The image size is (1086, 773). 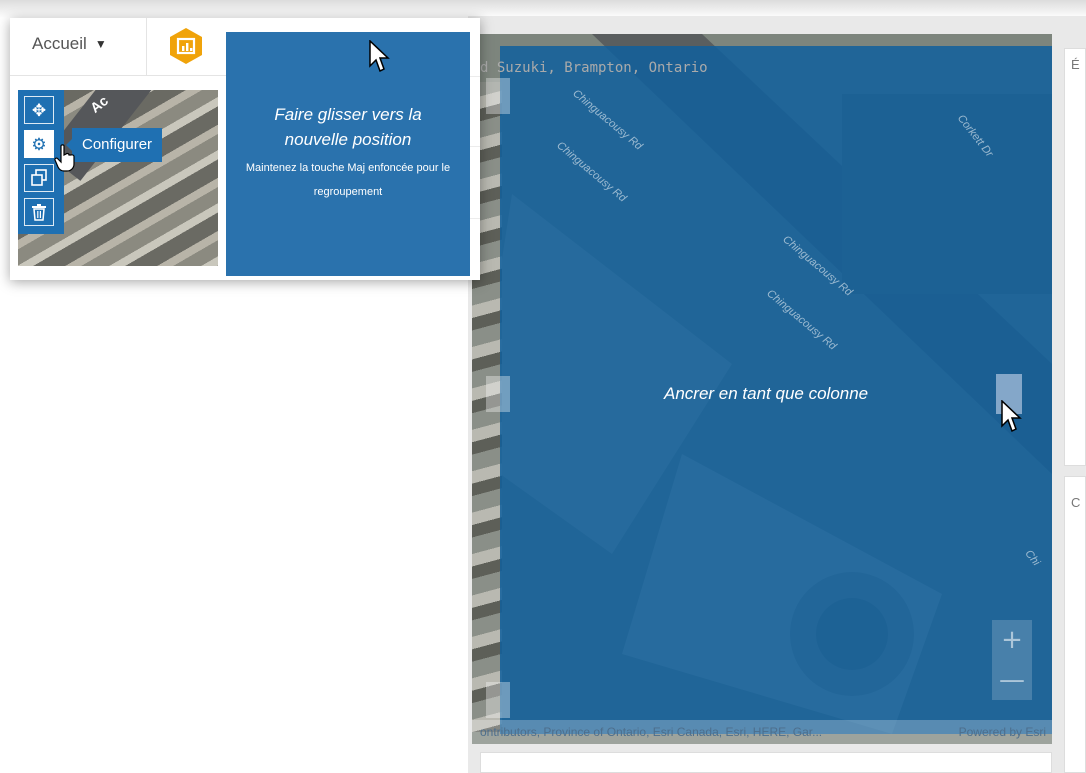 I want to click on header-divider, so click(x=146, y=47).